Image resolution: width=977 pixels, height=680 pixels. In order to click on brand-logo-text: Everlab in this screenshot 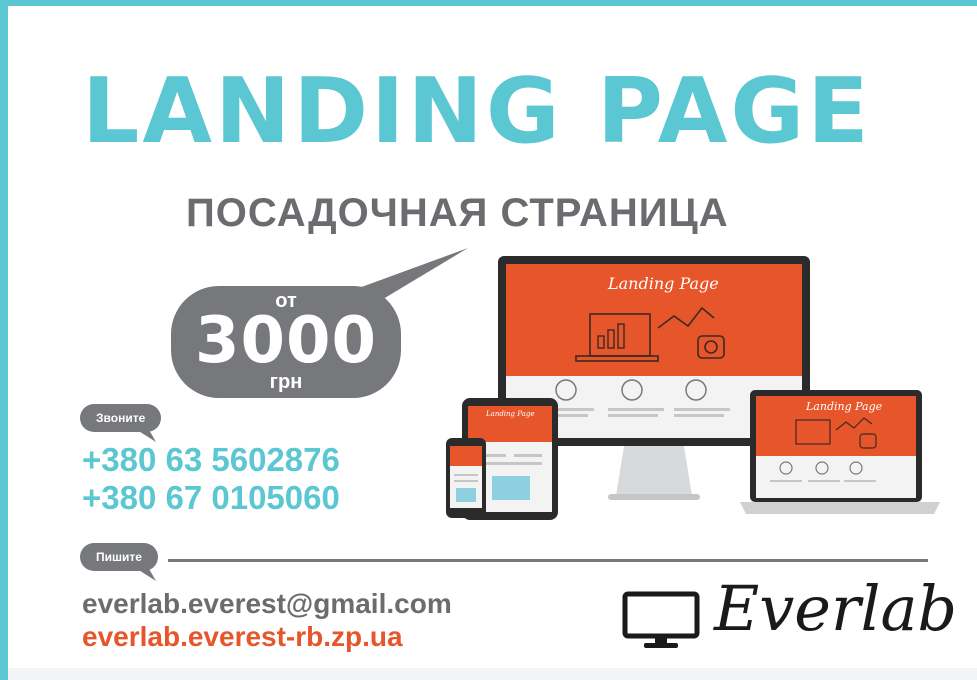, I will do `click(836, 608)`.